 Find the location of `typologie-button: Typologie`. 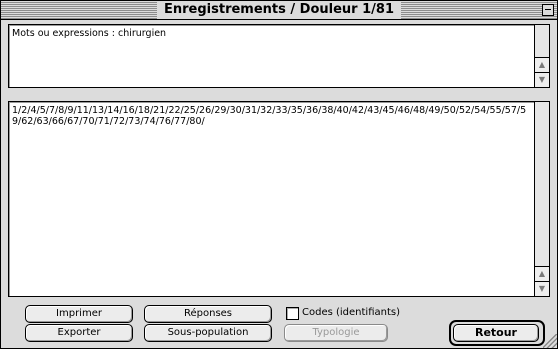

typologie-button: Typologie is located at coordinates (336, 333).